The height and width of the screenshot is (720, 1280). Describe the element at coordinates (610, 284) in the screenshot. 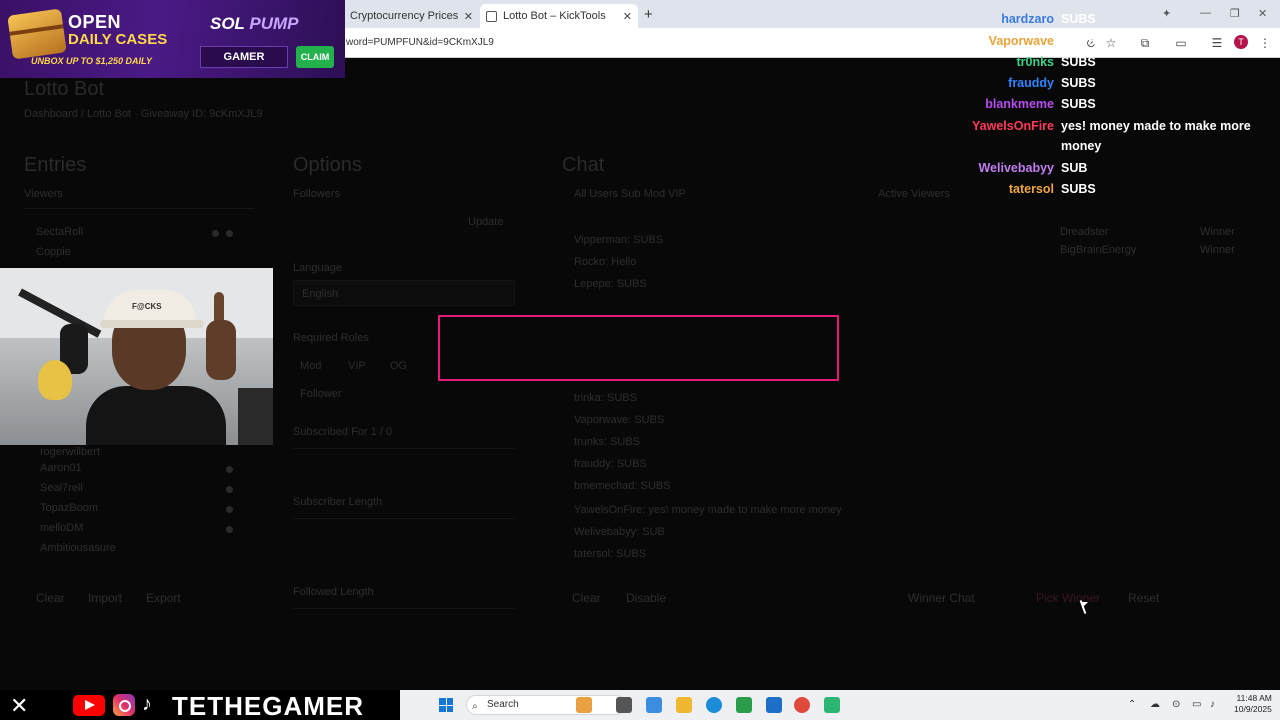

I see `chat-line: Lepepe: SUBS` at that location.